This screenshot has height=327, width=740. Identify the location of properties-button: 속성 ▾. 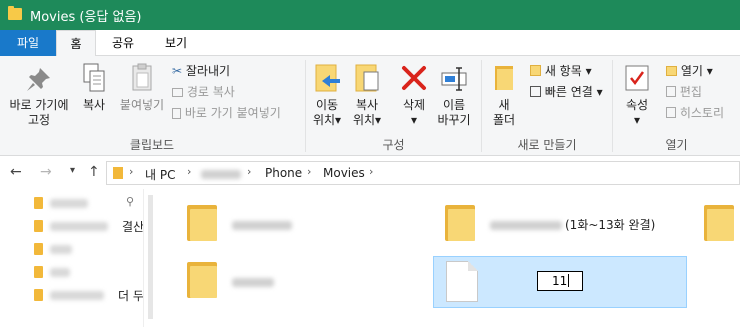
(637, 95).